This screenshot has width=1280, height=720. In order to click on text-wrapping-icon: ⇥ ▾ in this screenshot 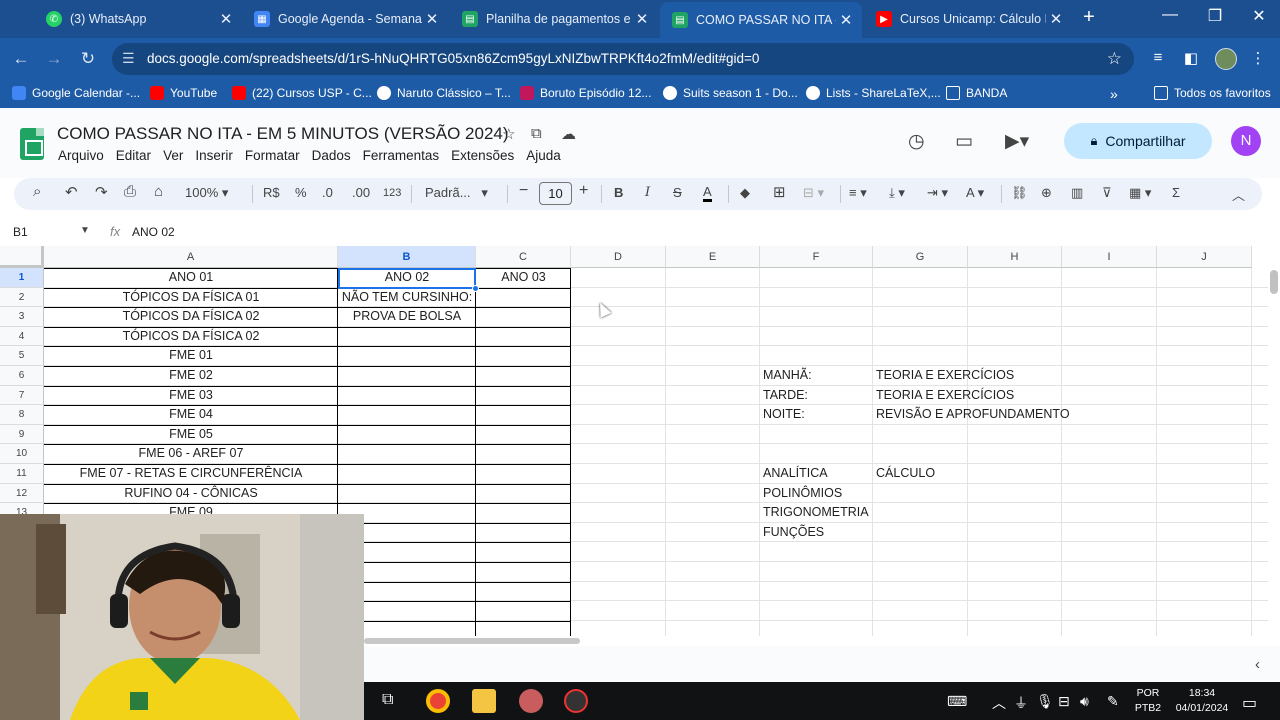, I will do `click(937, 193)`.